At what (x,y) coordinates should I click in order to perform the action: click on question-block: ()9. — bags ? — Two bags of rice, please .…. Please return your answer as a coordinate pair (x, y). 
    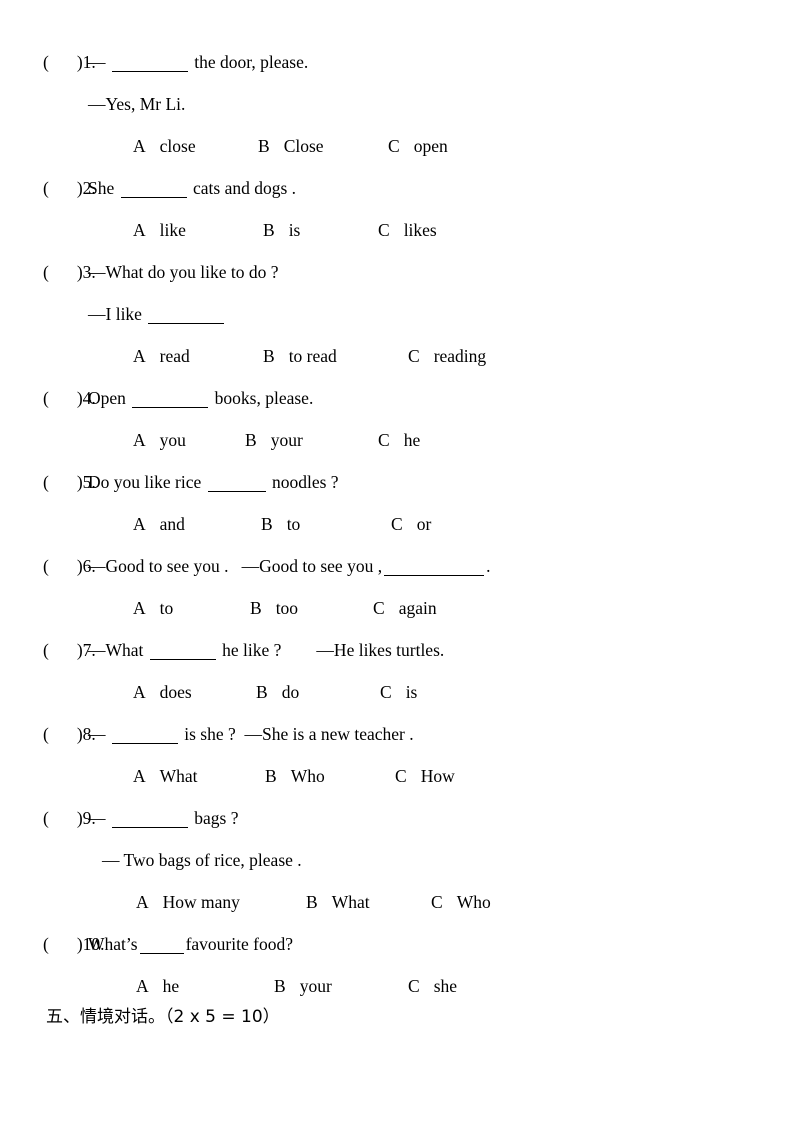
    Looking at the image, I should click on (397, 873).